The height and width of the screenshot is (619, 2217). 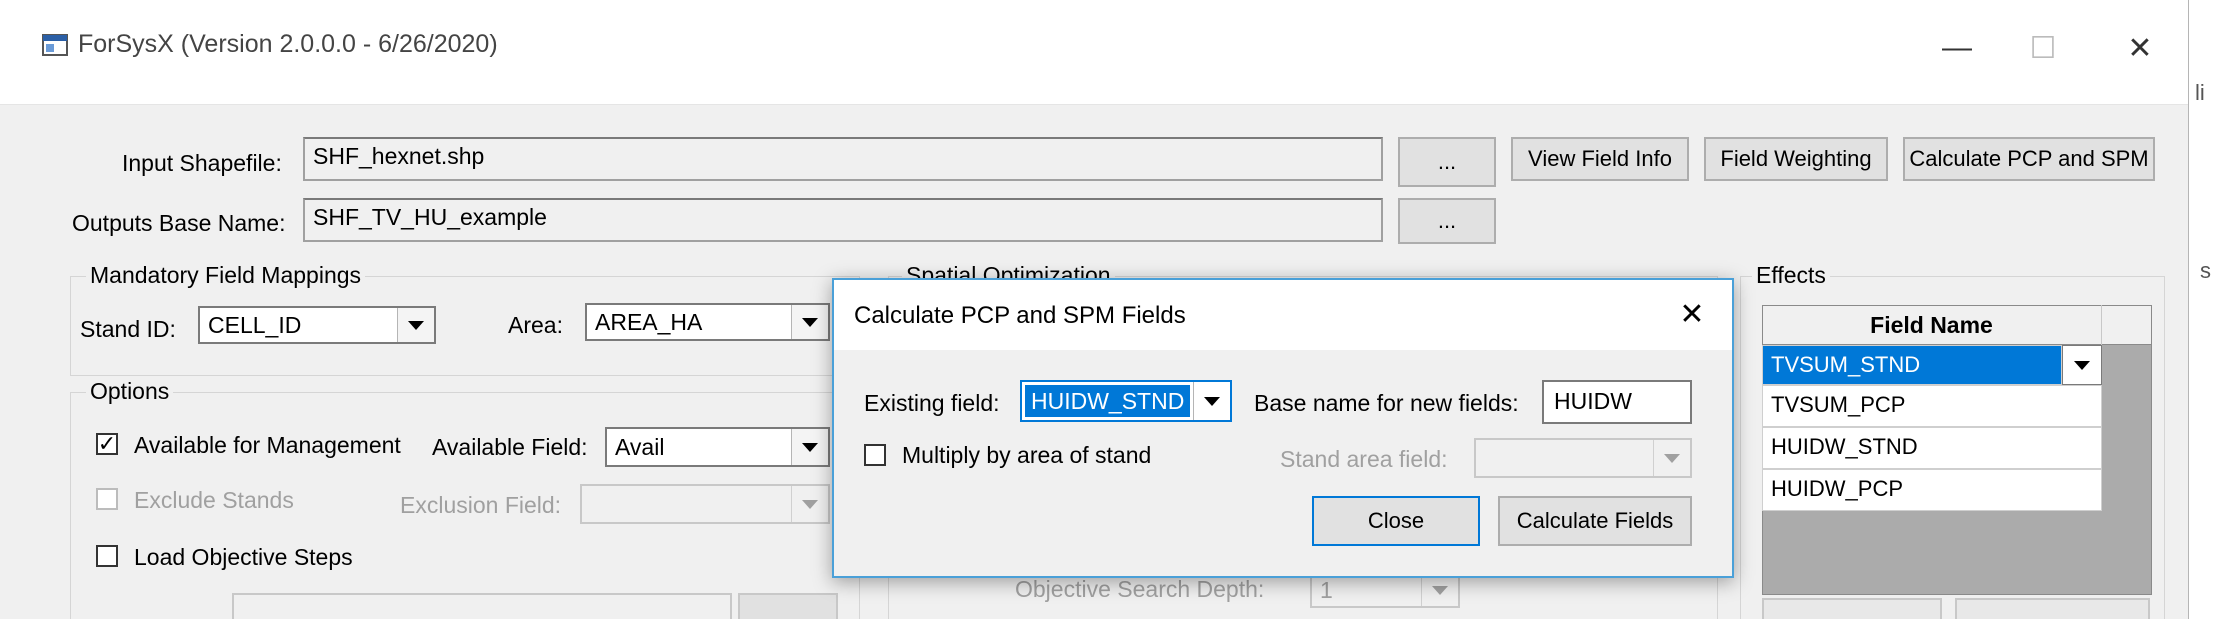 What do you see at coordinates (243, 557) in the screenshot?
I see `load-objective-steps-label: Load Objective Steps` at bounding box center [243, 557].